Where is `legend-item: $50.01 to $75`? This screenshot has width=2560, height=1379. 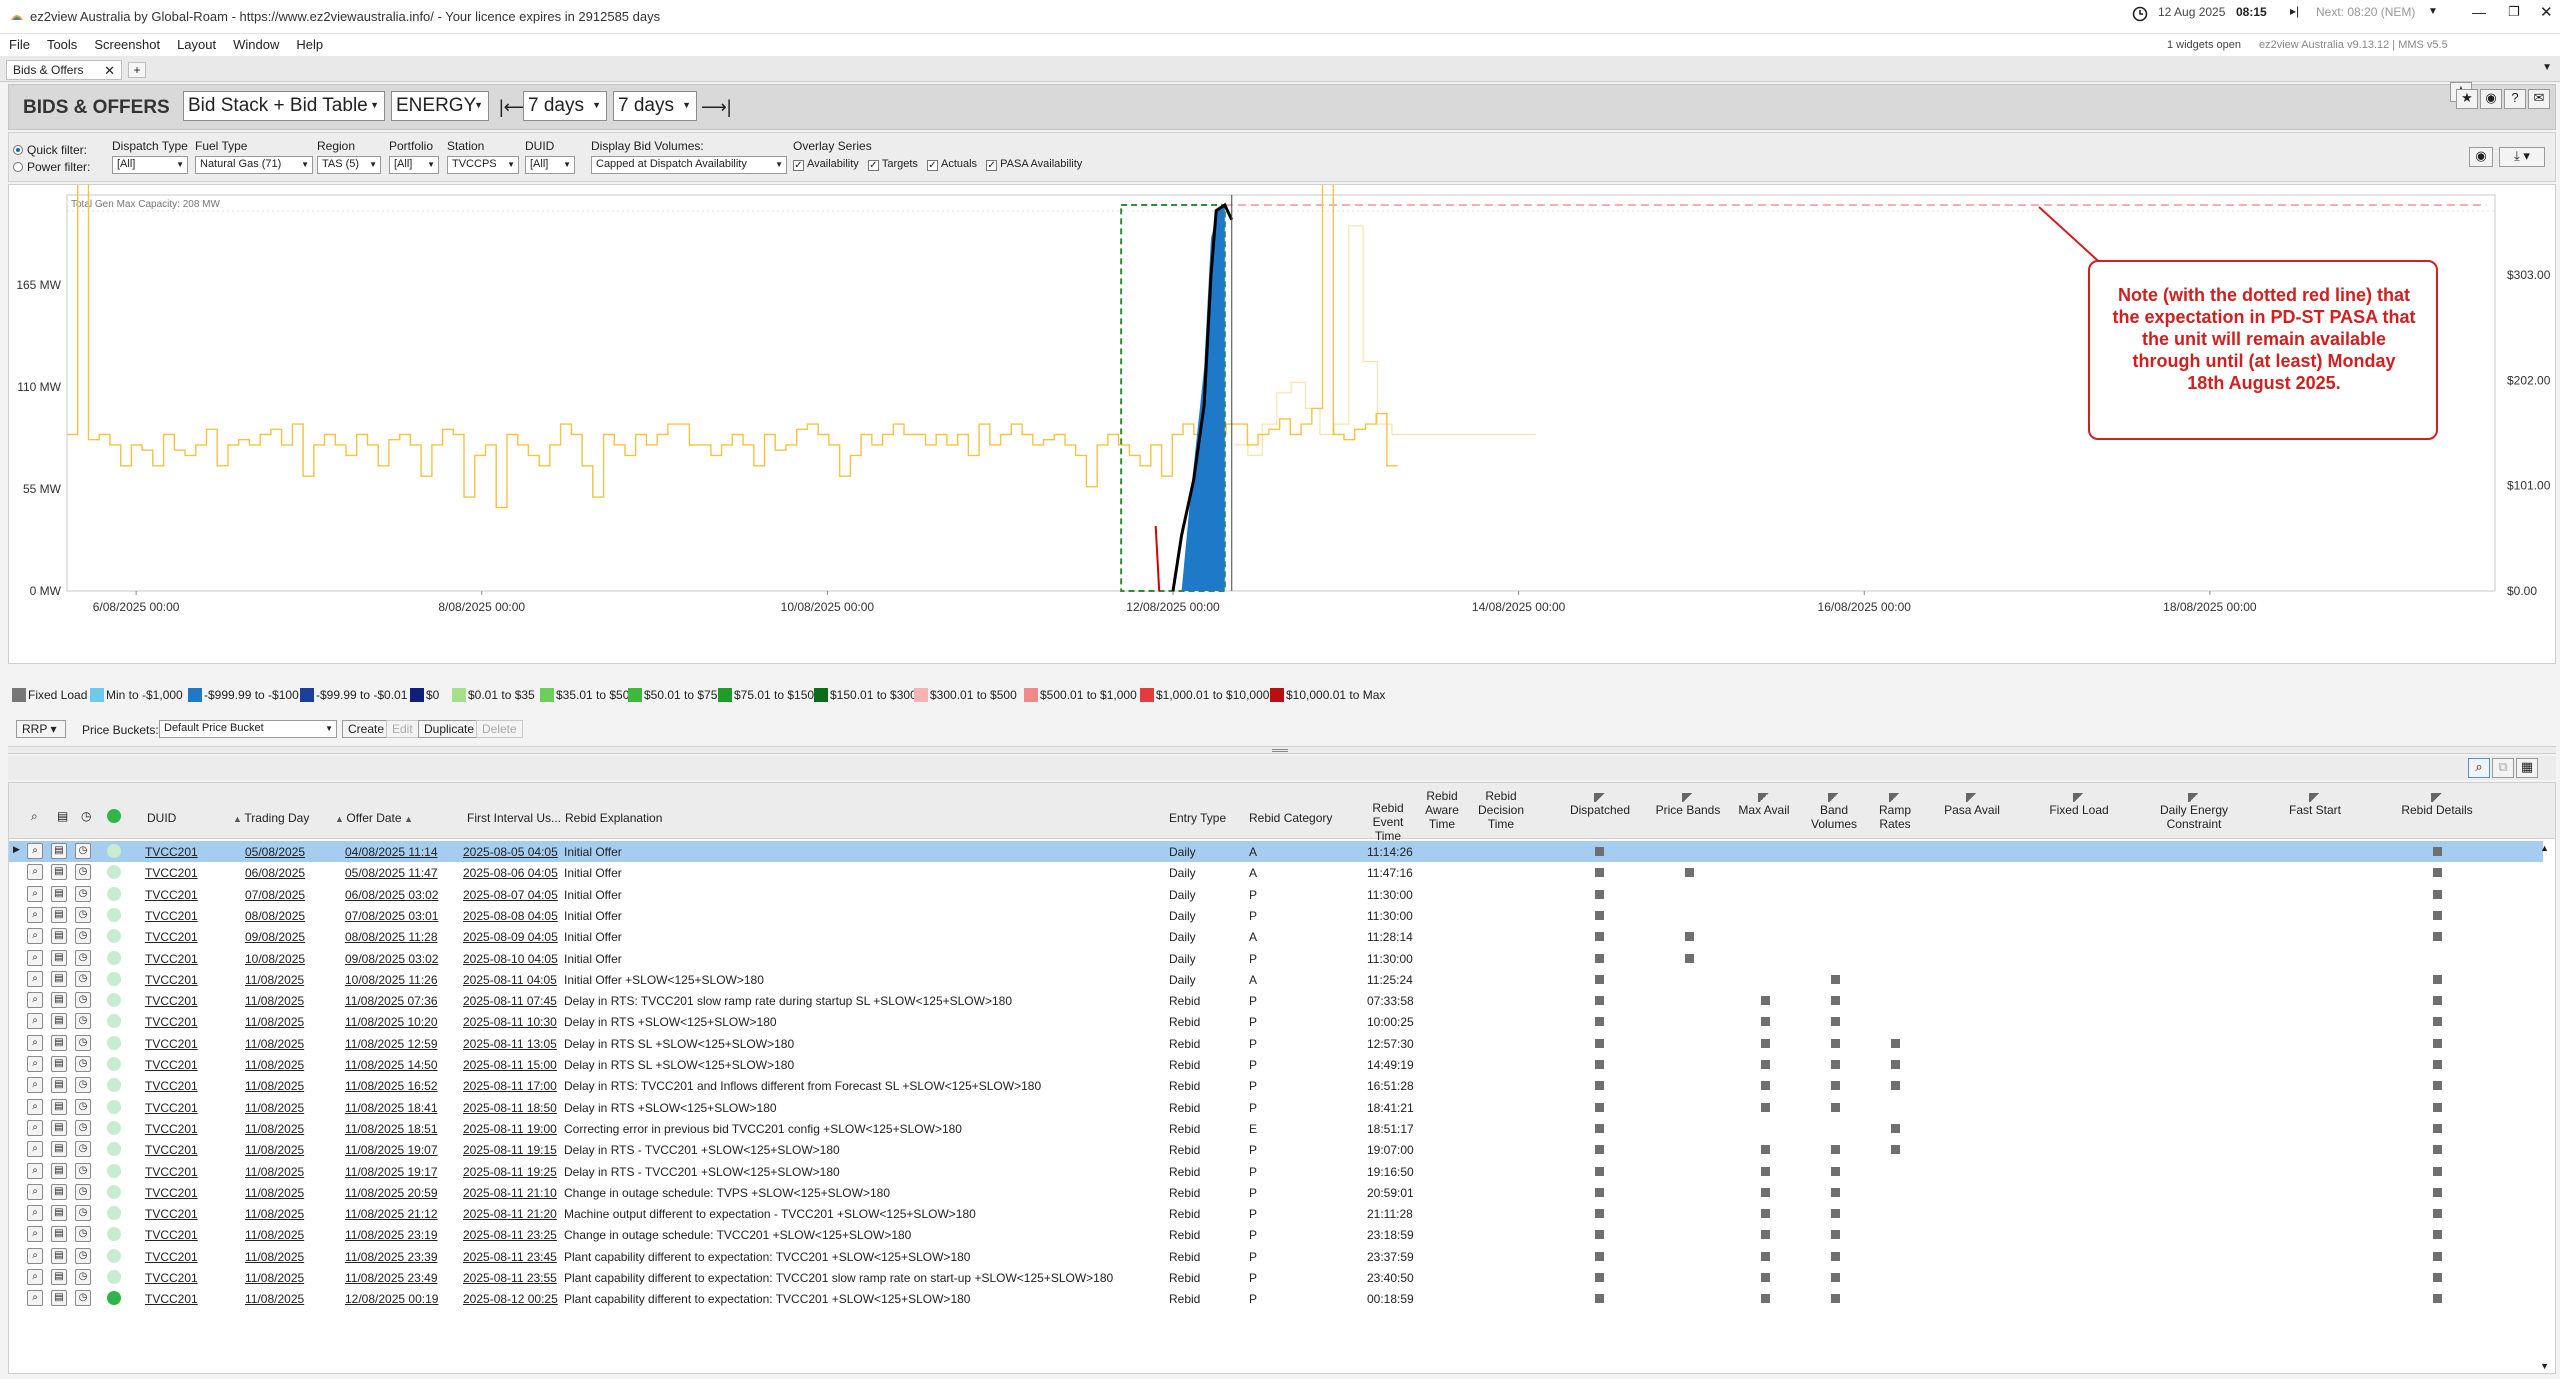
legend-item: $50.01 to $75 is located at coordinates (672, 695).